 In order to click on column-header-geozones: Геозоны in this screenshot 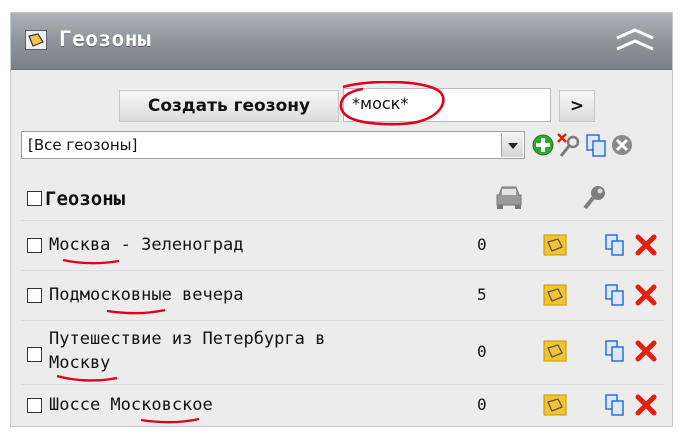, I will do `click(85, 199)`.